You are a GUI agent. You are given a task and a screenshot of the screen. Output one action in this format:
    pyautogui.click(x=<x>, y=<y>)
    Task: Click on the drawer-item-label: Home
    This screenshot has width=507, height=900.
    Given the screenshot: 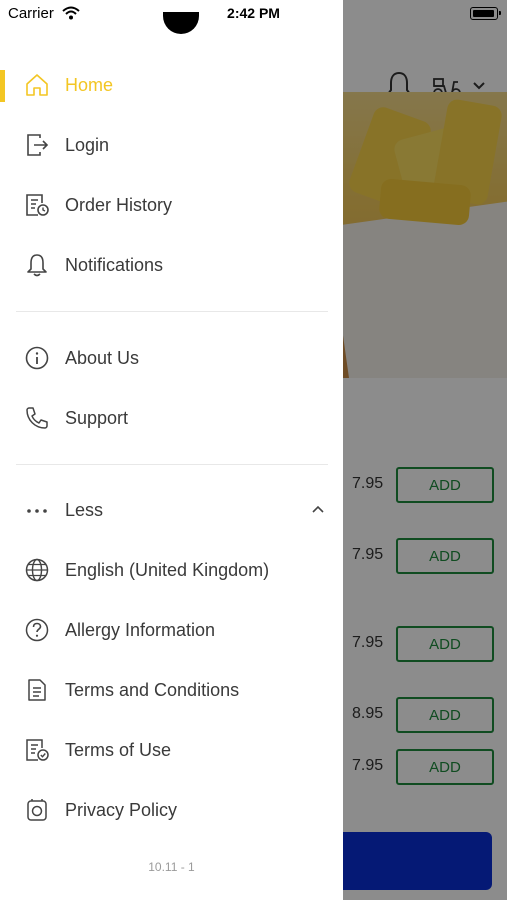 What is the action you would take?
    pyautogui.click(x=89, y=85)
    